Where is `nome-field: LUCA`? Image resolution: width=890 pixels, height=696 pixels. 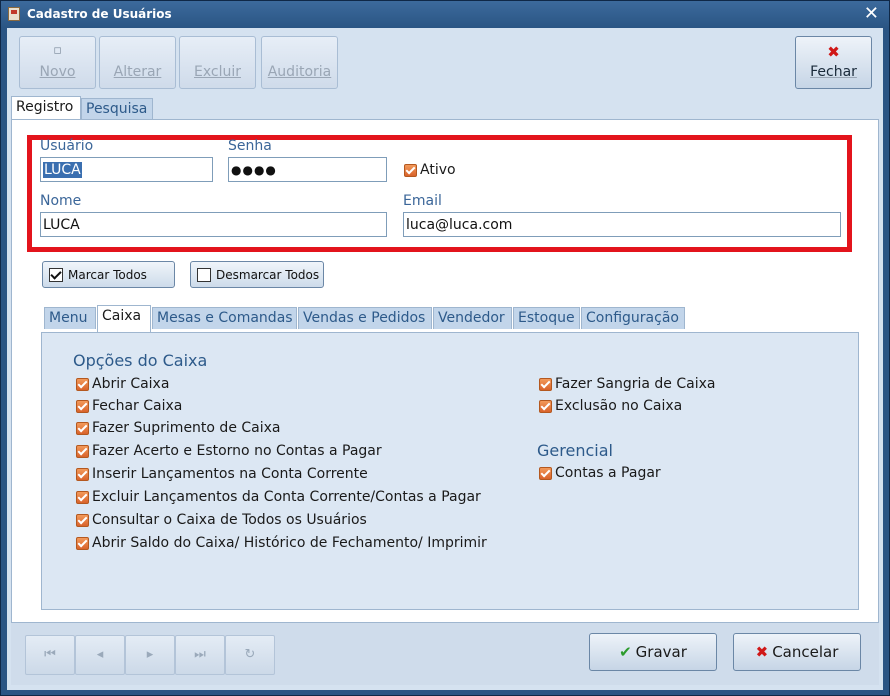
nome-field: LUCA is located at coordinates (213, 224).